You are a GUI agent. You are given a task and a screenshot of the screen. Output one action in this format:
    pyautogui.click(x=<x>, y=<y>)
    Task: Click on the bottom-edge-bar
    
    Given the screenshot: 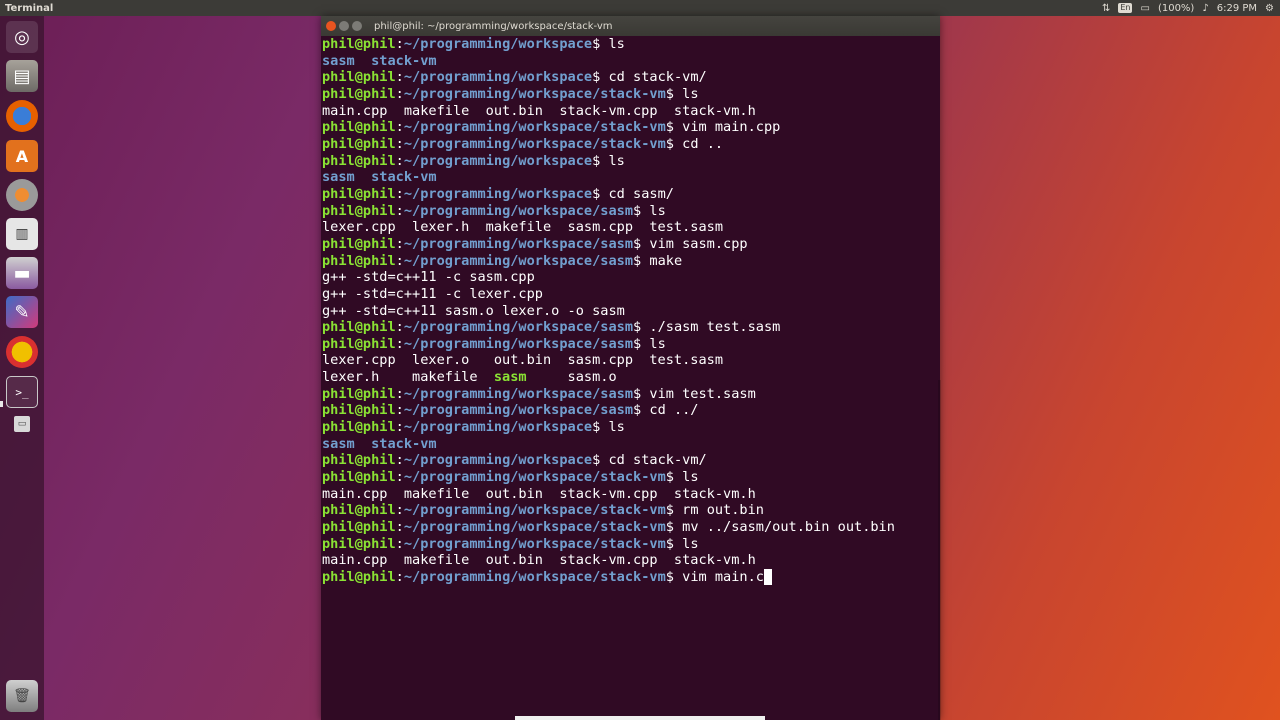 What is the action you would take?
    pyautogui.click(x=640, y=718)
    